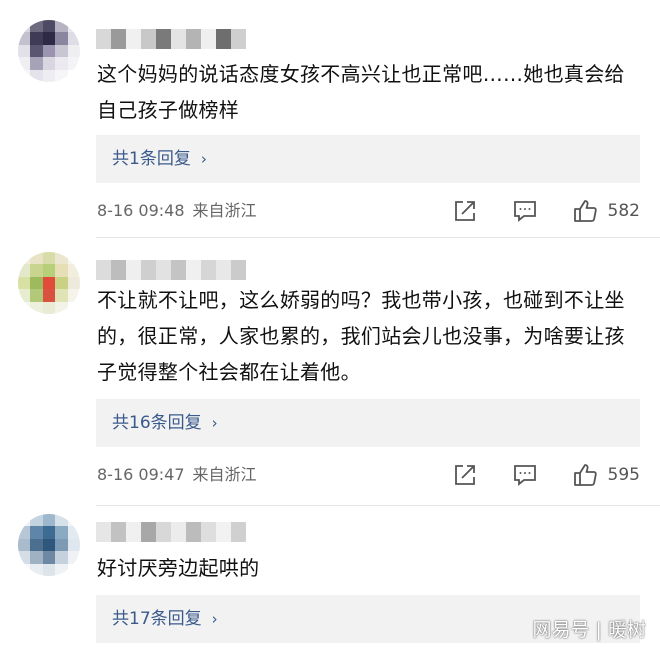  What do you see at coordinates (224, 210) in the screenshot?
I see `comment-region: 来自浙江` at bounding box center [224, 210].